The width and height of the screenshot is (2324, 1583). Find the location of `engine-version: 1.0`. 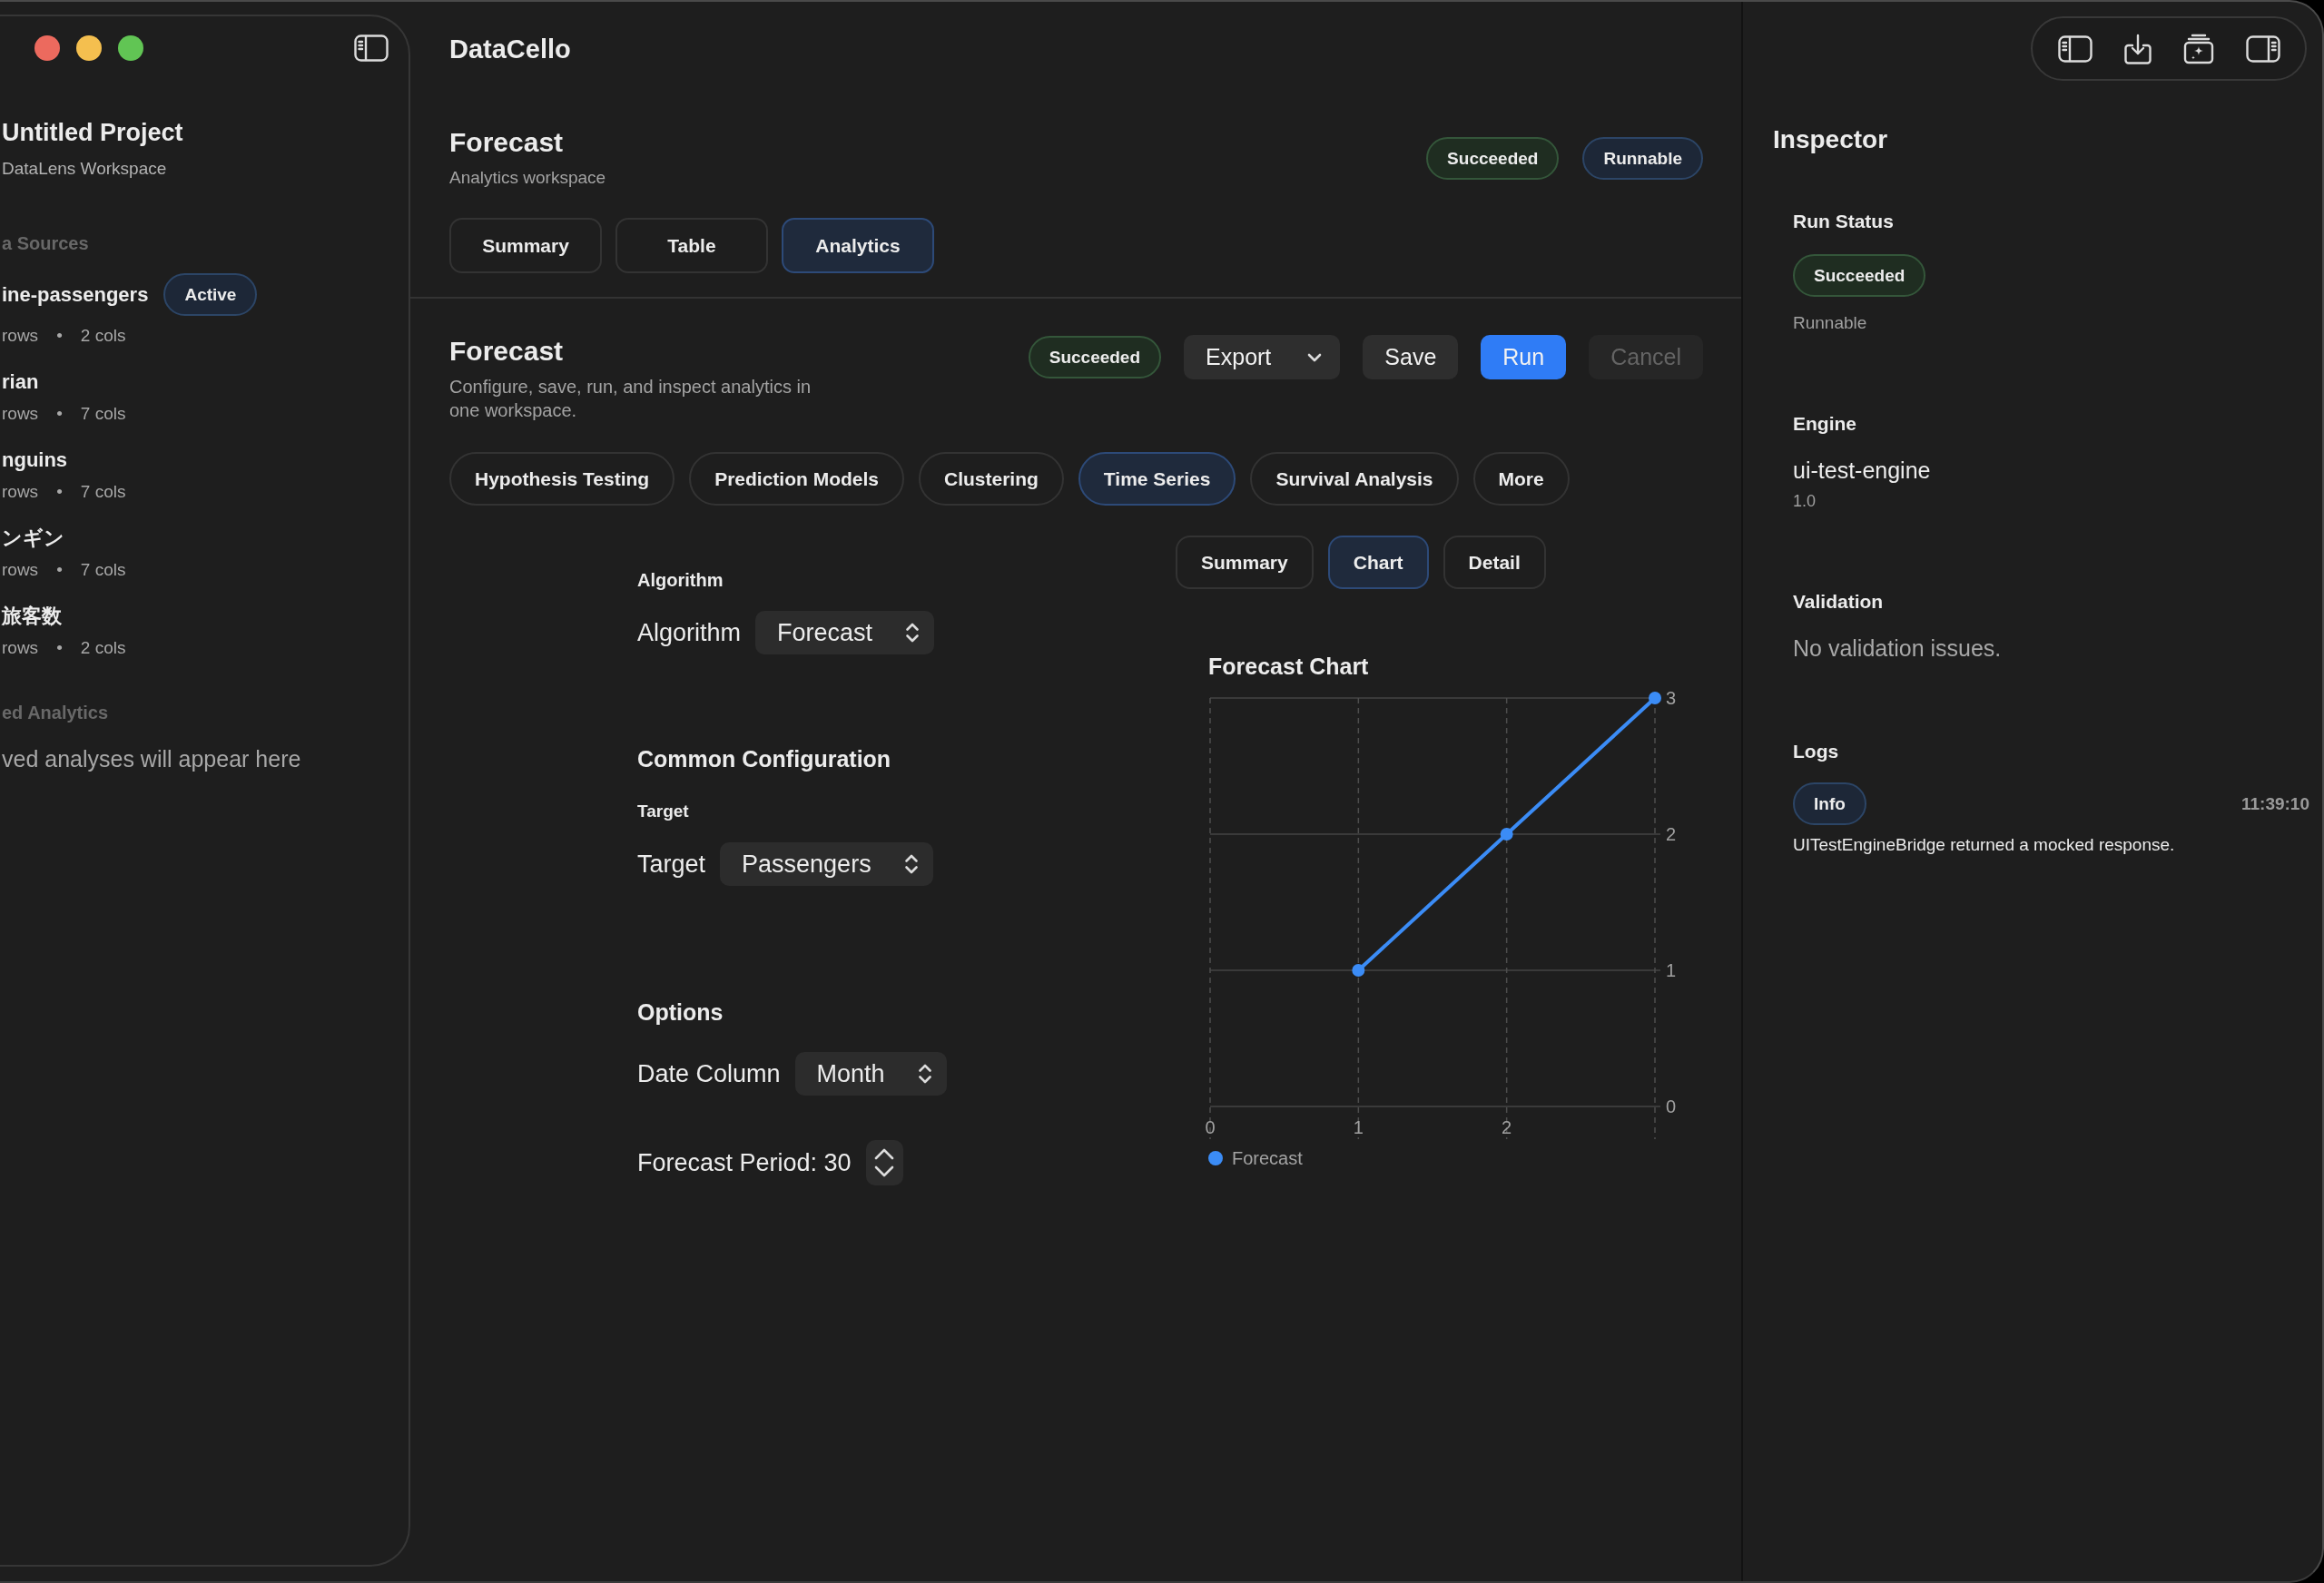

engine-version: 1.0 is located at coordinates (1805, 501).